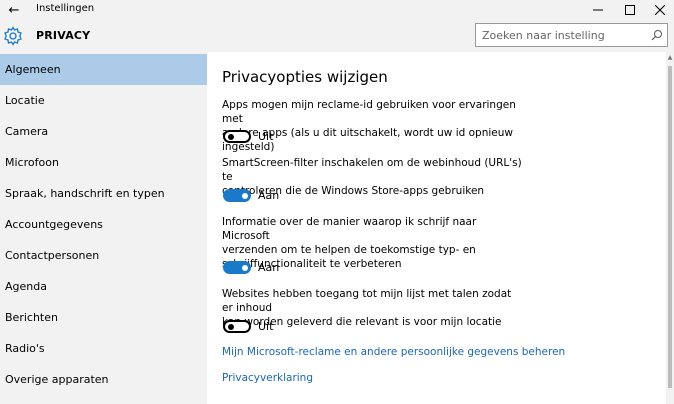  Describe the element at coordinates (237, 195) in the screenshot. I see `smartscreen-toggle` at that location.